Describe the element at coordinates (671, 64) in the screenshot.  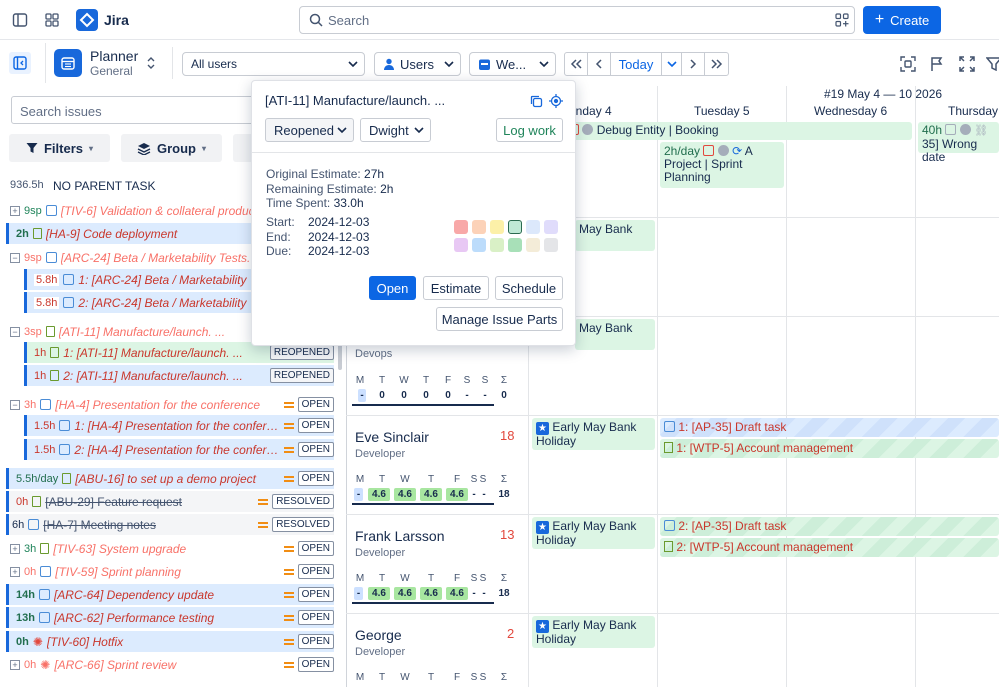
I see `today-dropdown-button` at that location.